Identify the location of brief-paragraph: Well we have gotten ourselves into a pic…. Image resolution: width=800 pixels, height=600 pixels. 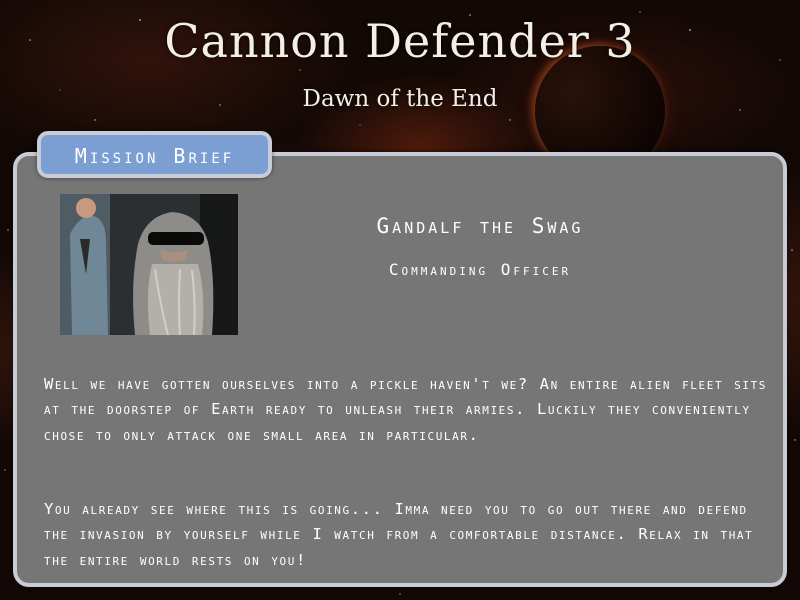
(406, 409).